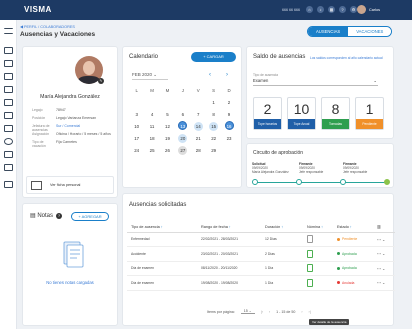  I want to click on column-settings-icon: ▥, so click(384, 227).